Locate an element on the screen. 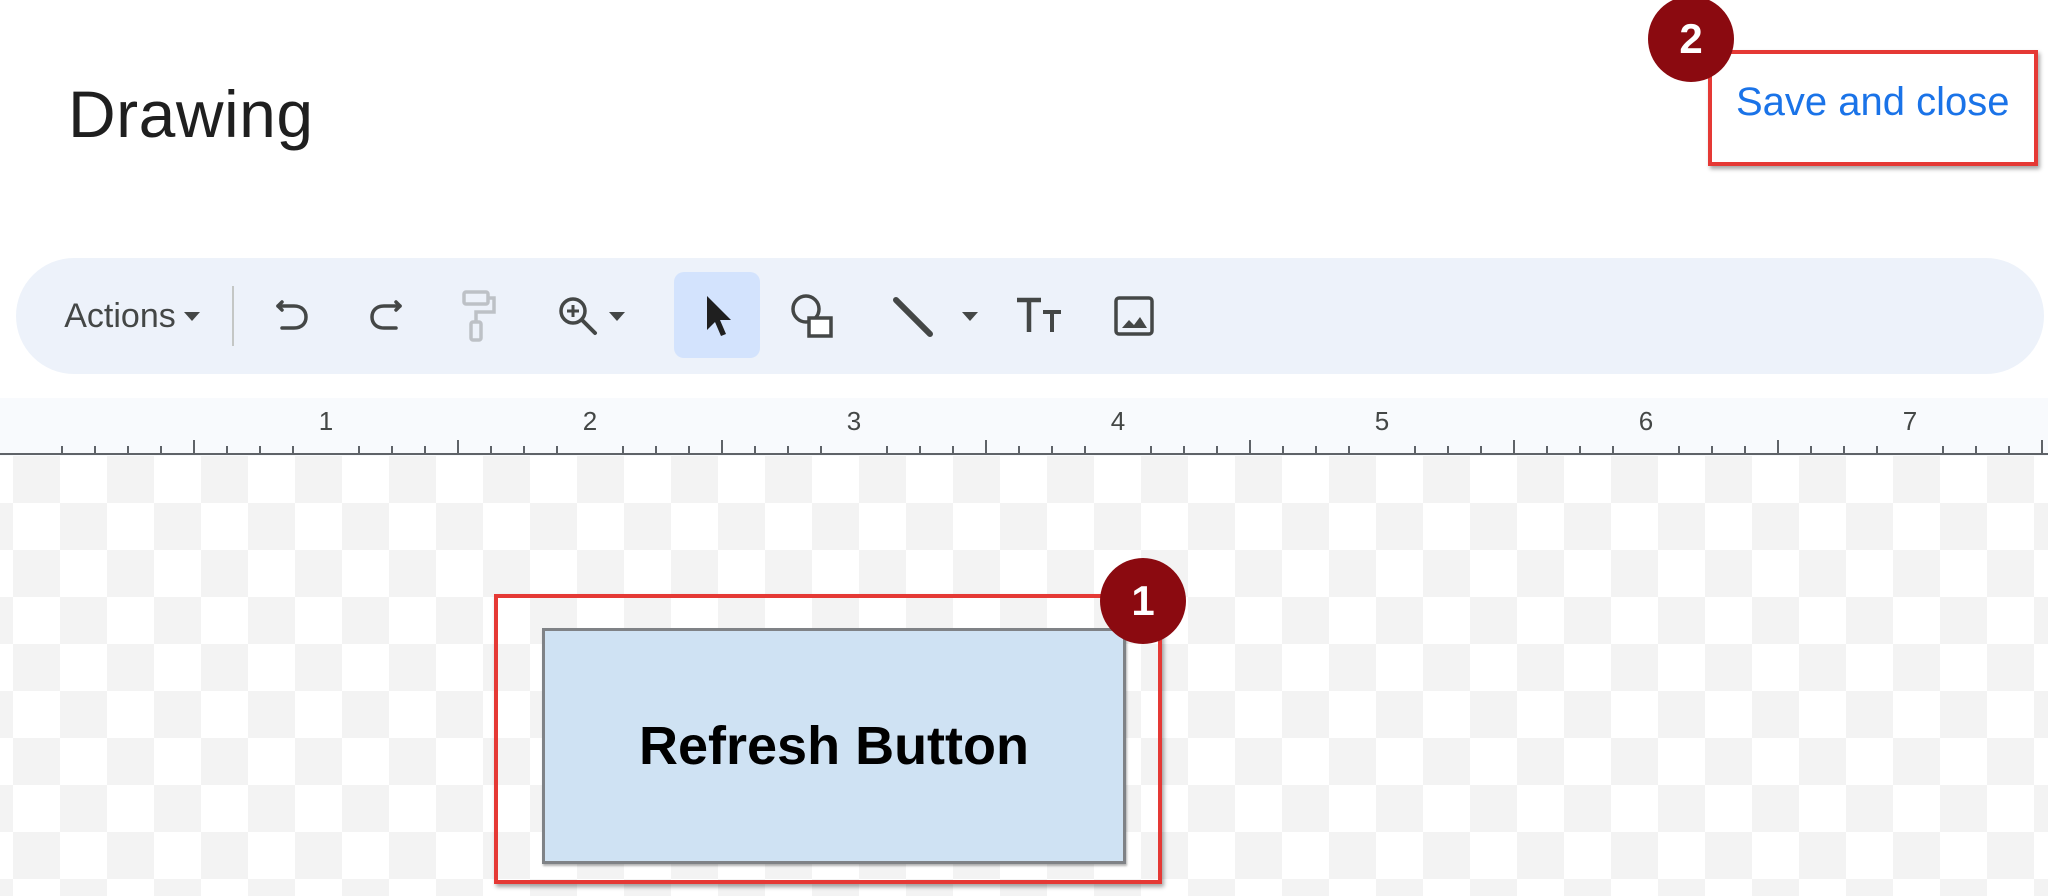 The image size is (2048, 896). text-box-icon is located at coordinates (1039, 314).